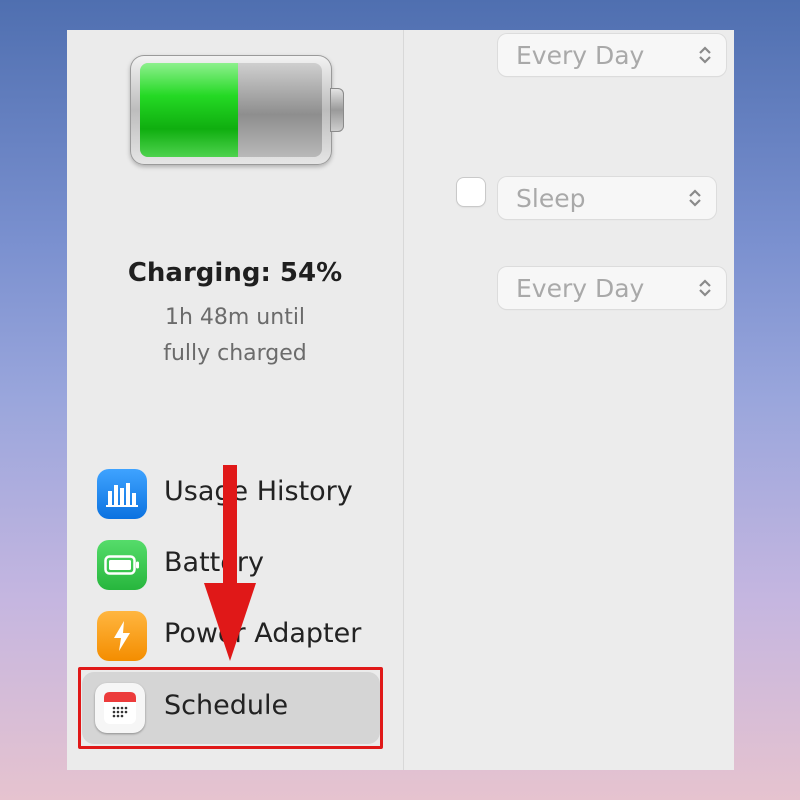 The image size is (800, 800). What do you see at coordinates (612, 55) in the screenshot?
I see `repeat-popup-1: Every Day` at bounding box center [612, 55].